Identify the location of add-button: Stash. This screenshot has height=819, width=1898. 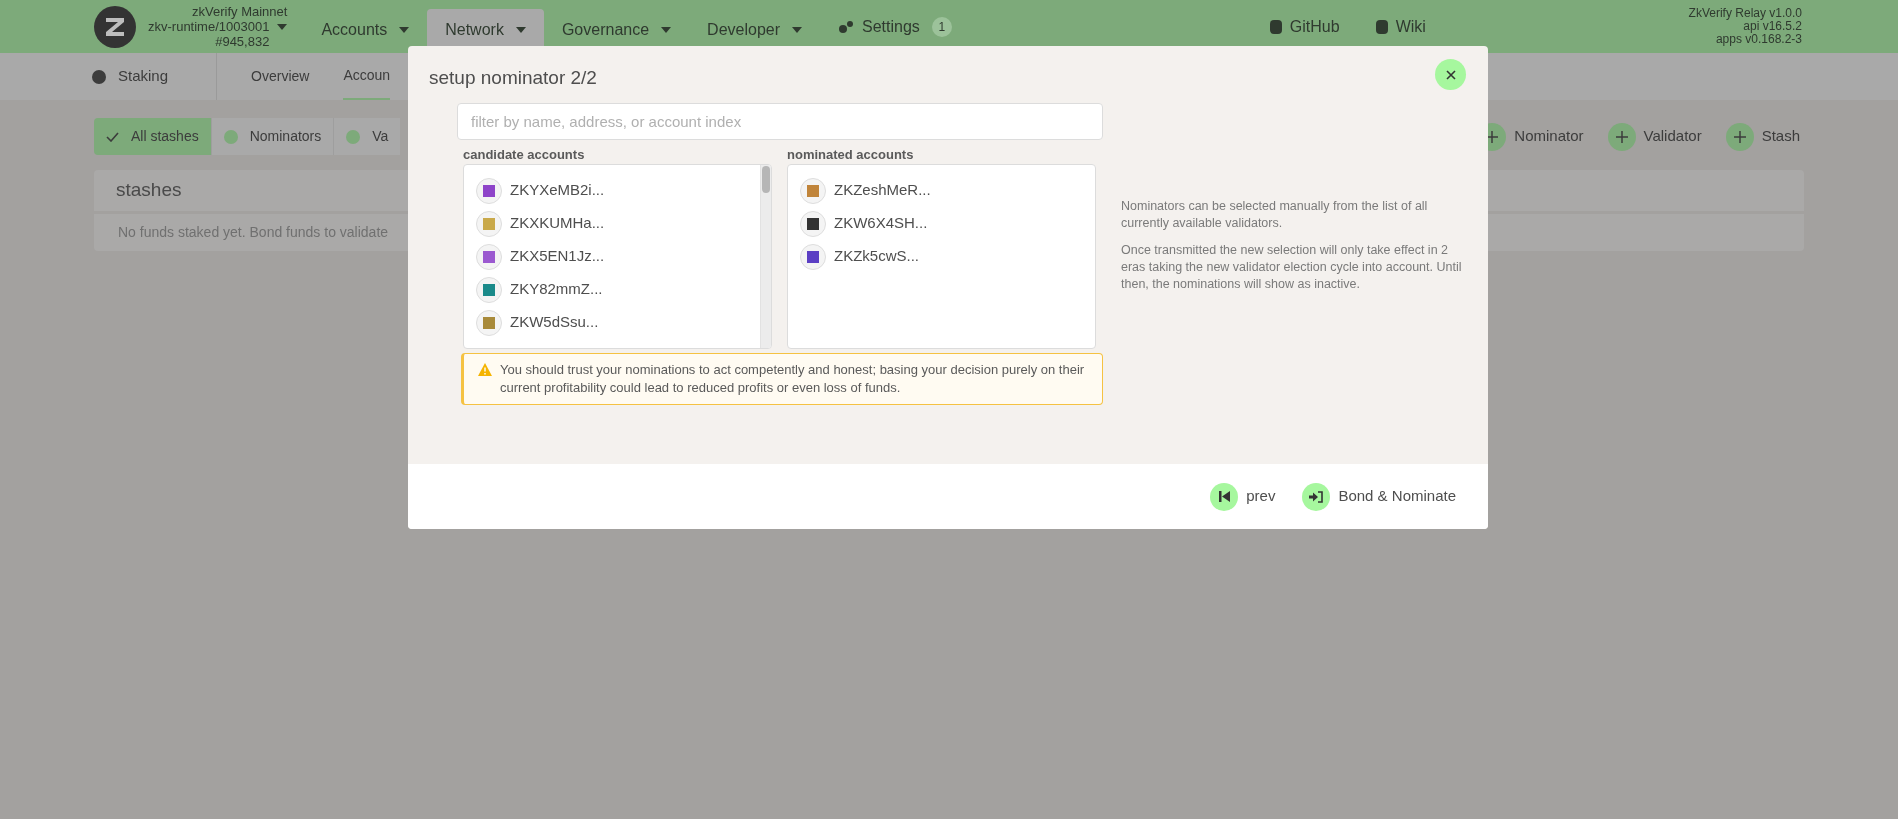
(1762, 136).